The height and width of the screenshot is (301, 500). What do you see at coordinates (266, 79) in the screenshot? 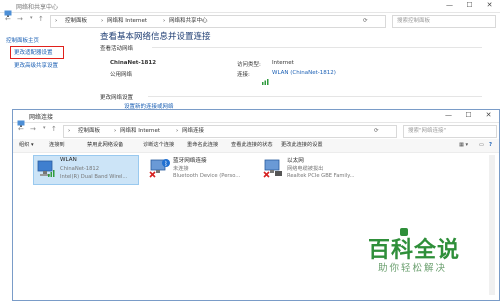
I see `wifi-signal-icon` at bounding box center [266, 79].